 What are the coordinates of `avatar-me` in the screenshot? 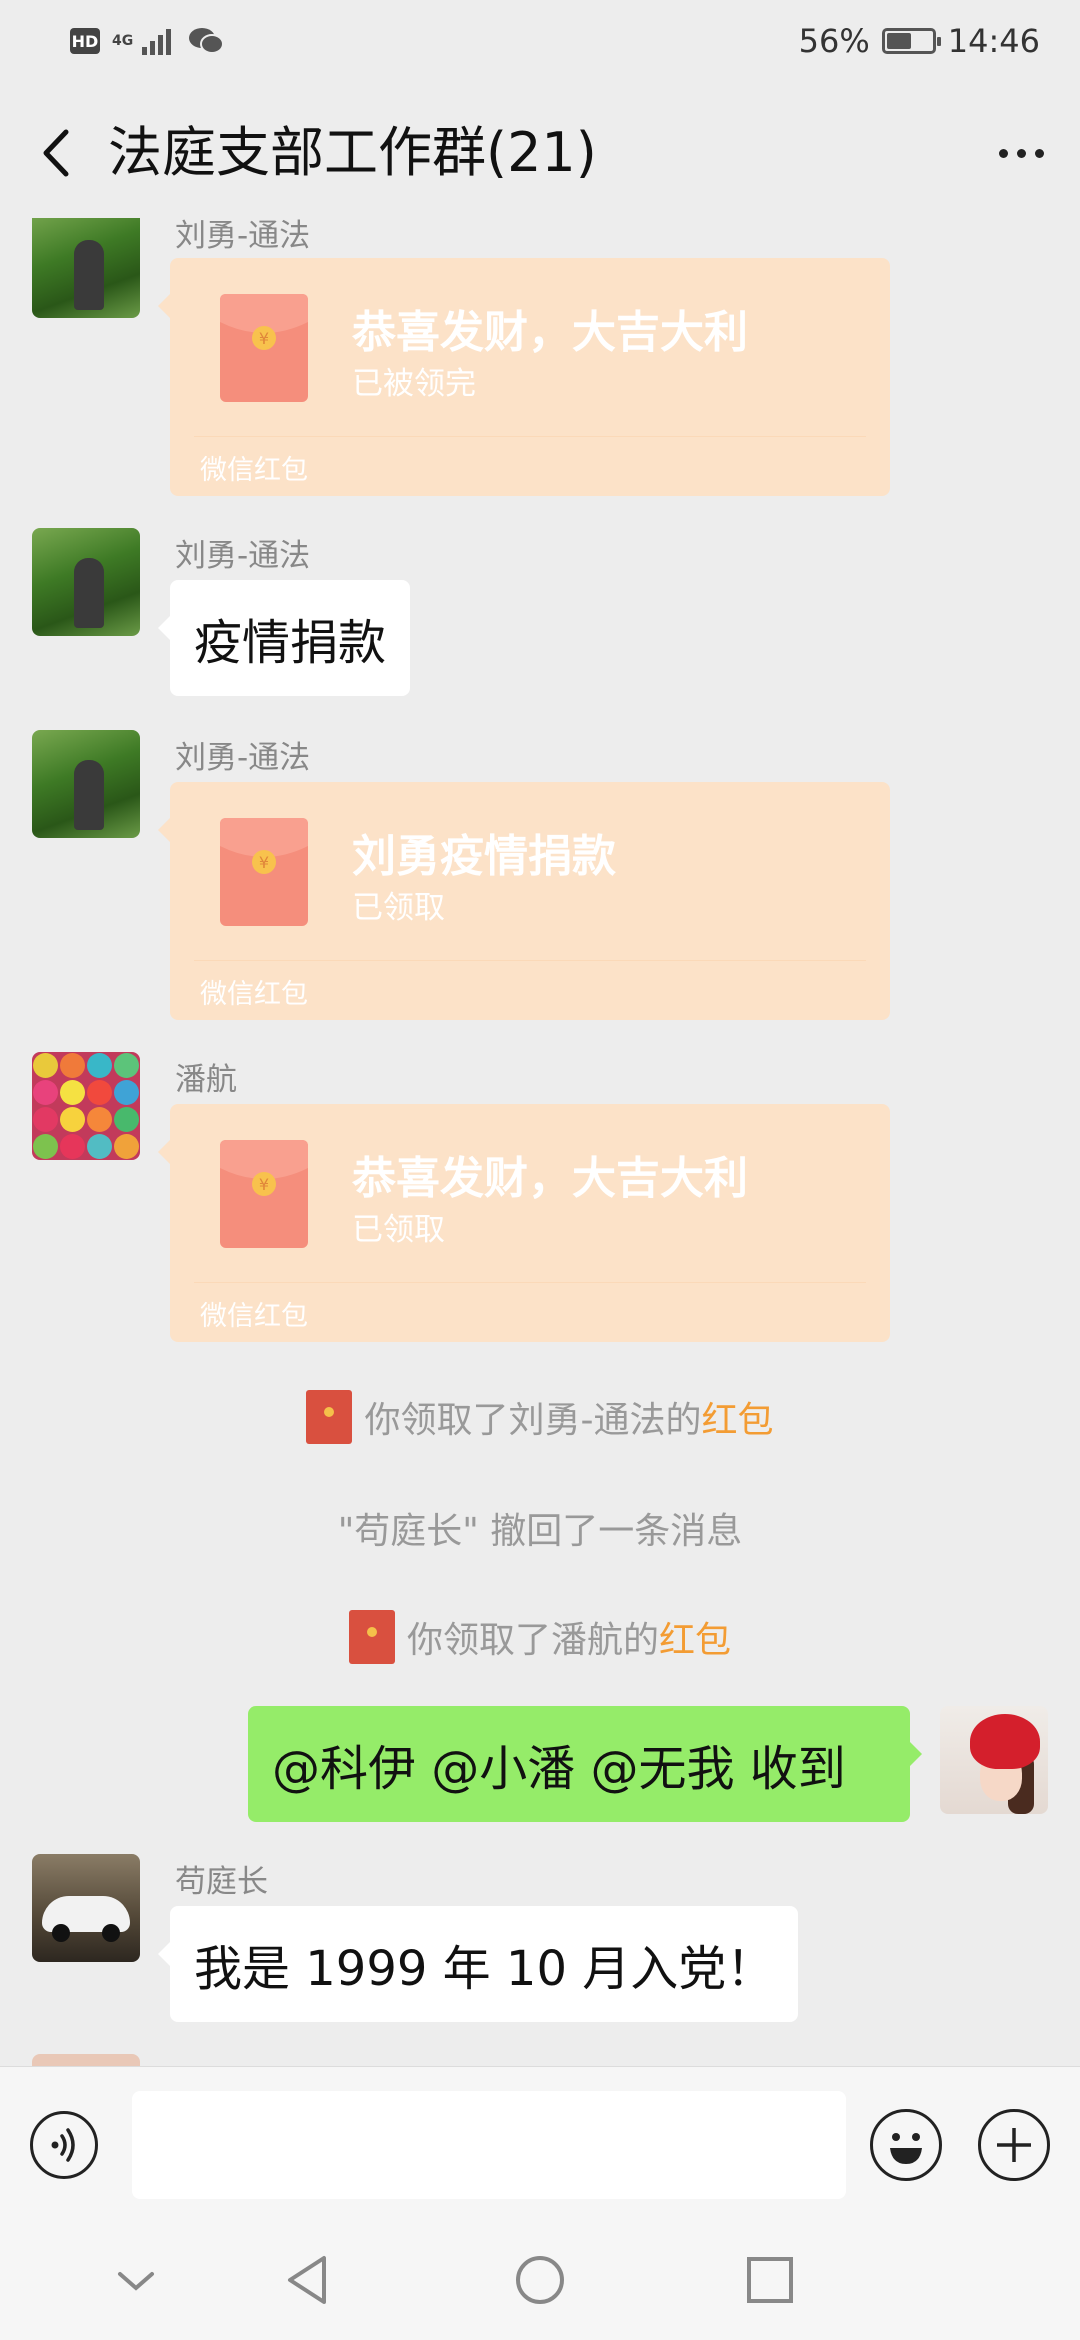 It's located at (994, 1760).